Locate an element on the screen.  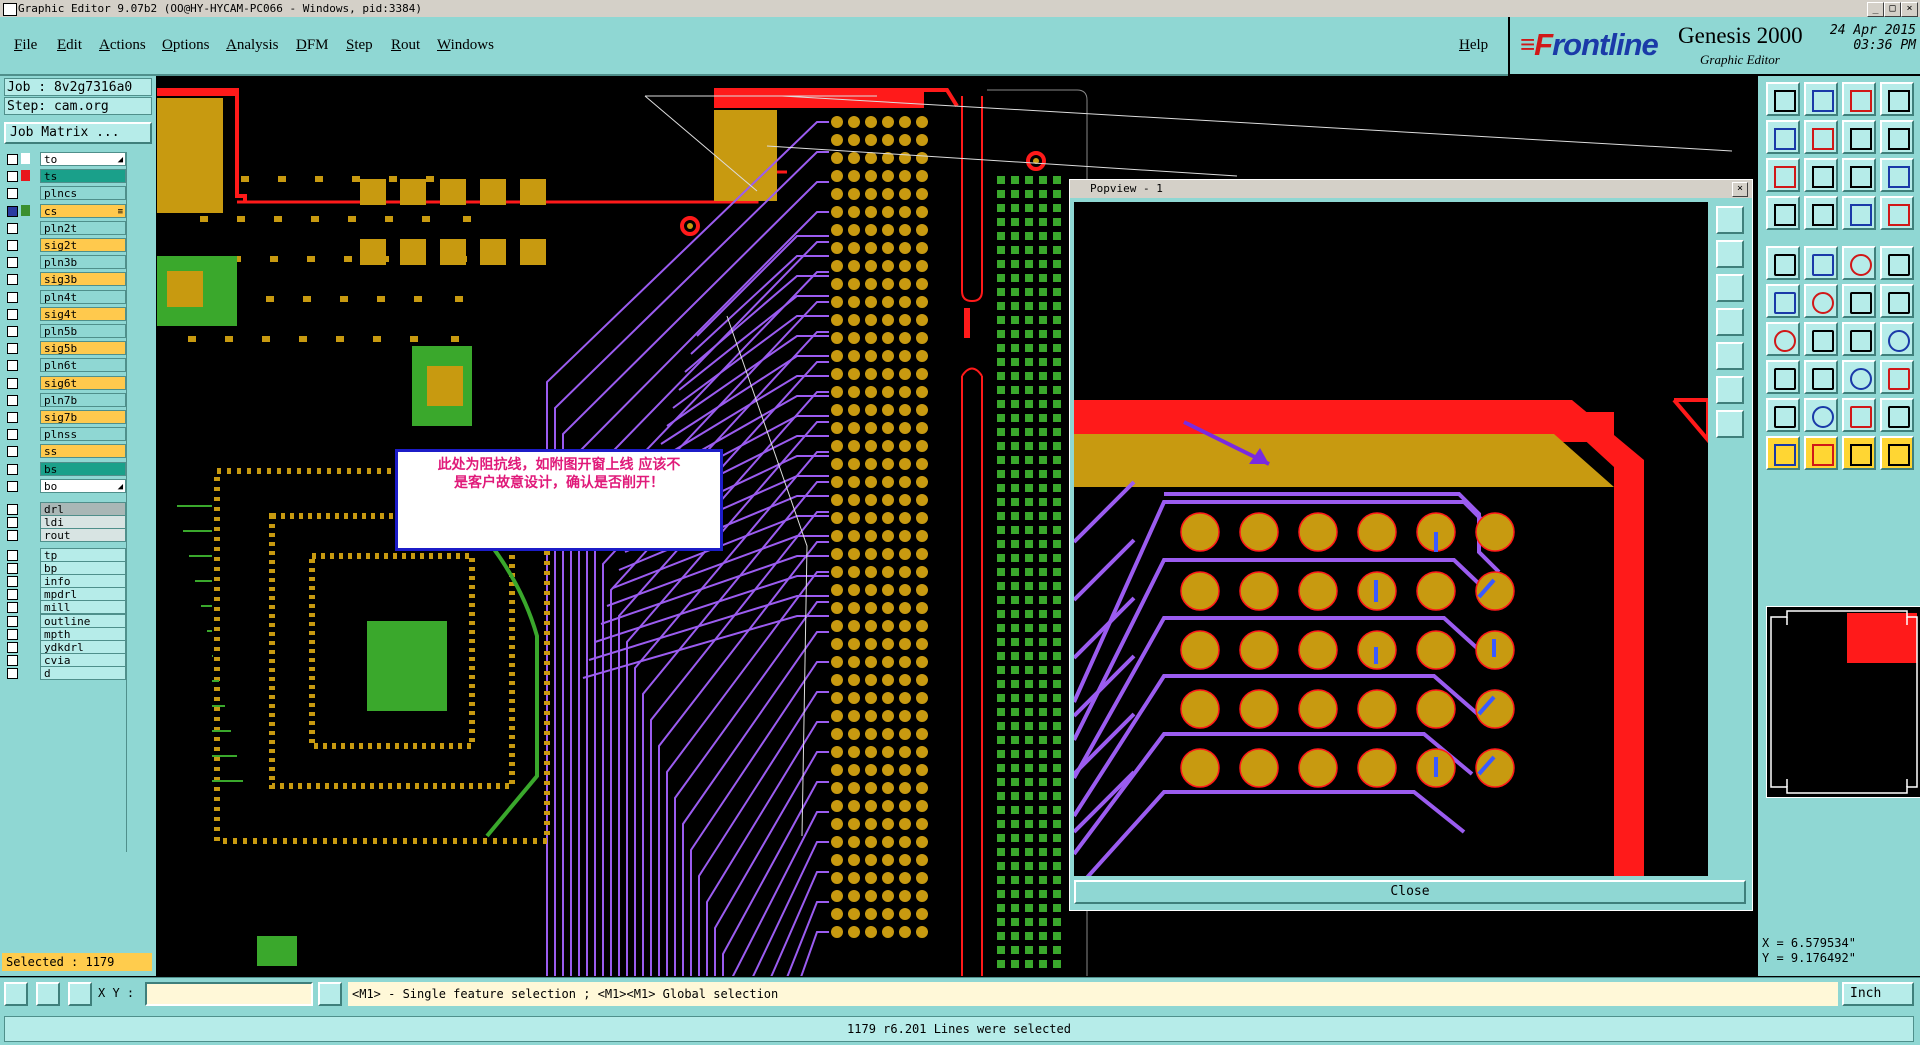
line-icon is located at coordinates (1859, 263).